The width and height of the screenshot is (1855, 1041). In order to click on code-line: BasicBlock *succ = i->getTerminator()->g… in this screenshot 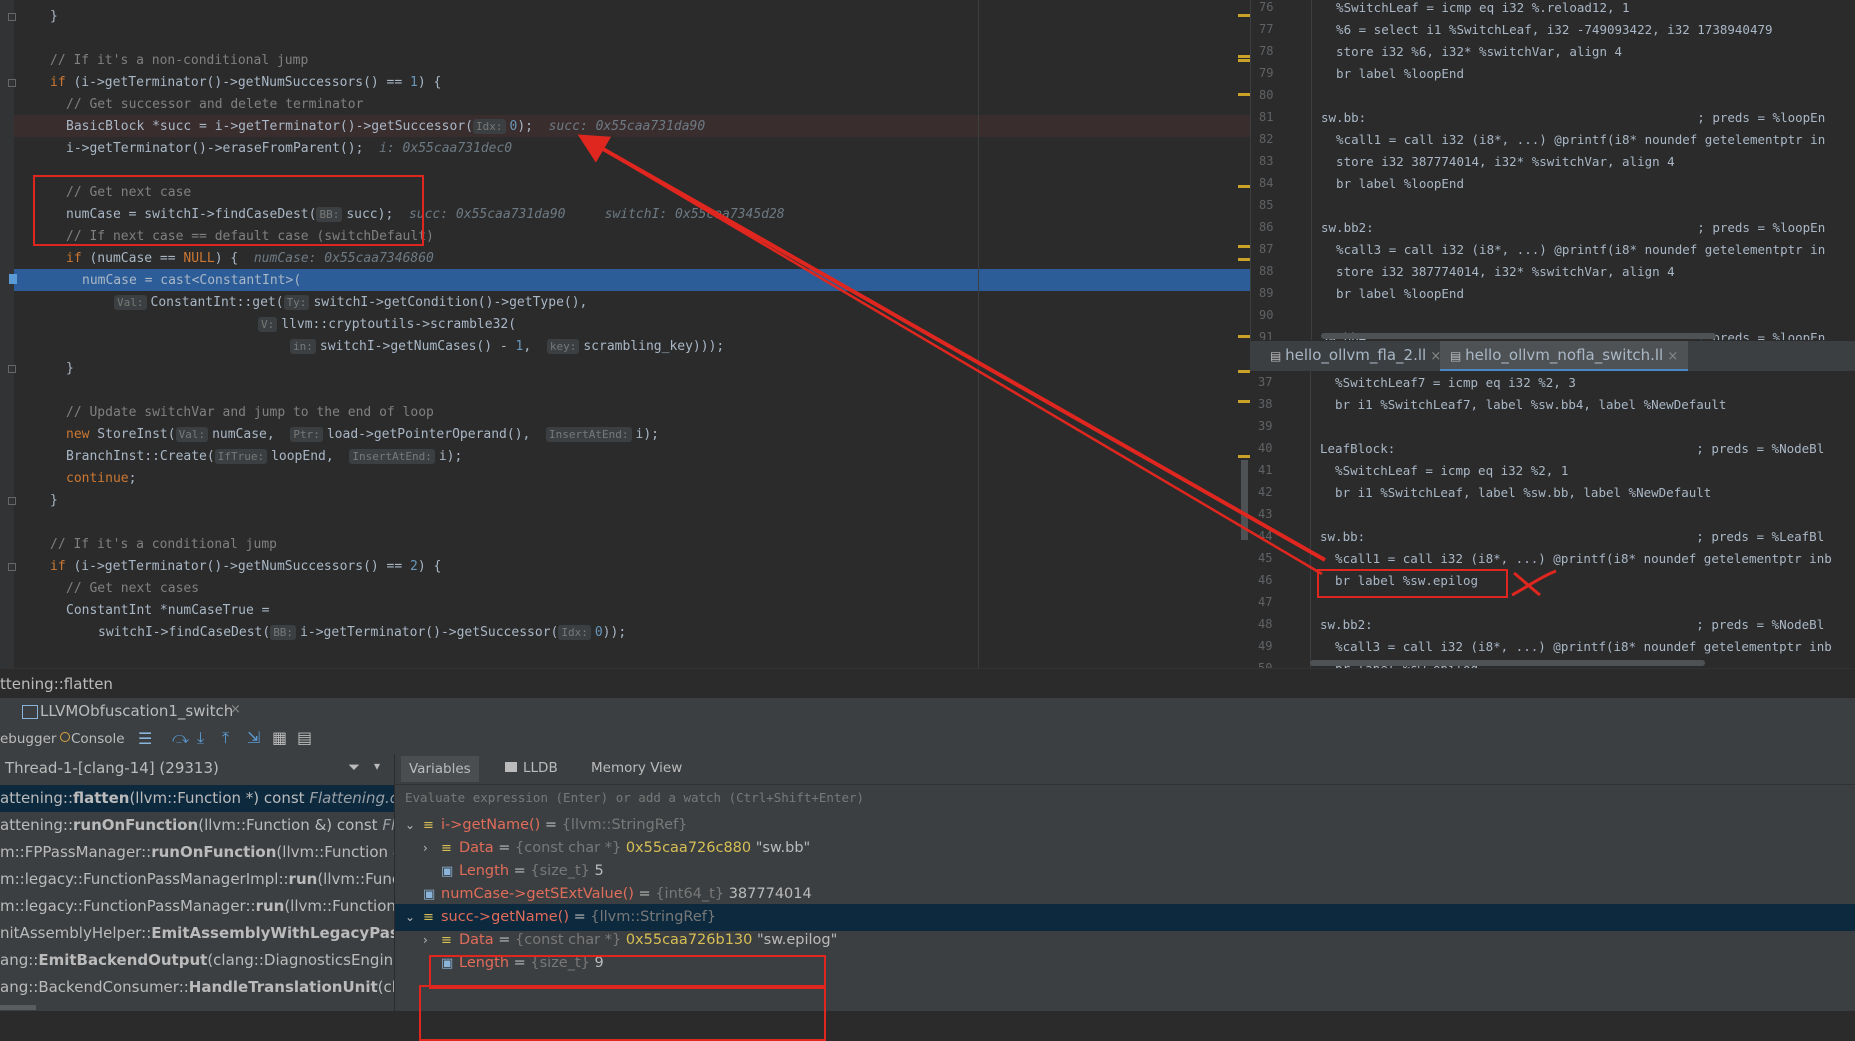, I will do `click(385, 127)`.